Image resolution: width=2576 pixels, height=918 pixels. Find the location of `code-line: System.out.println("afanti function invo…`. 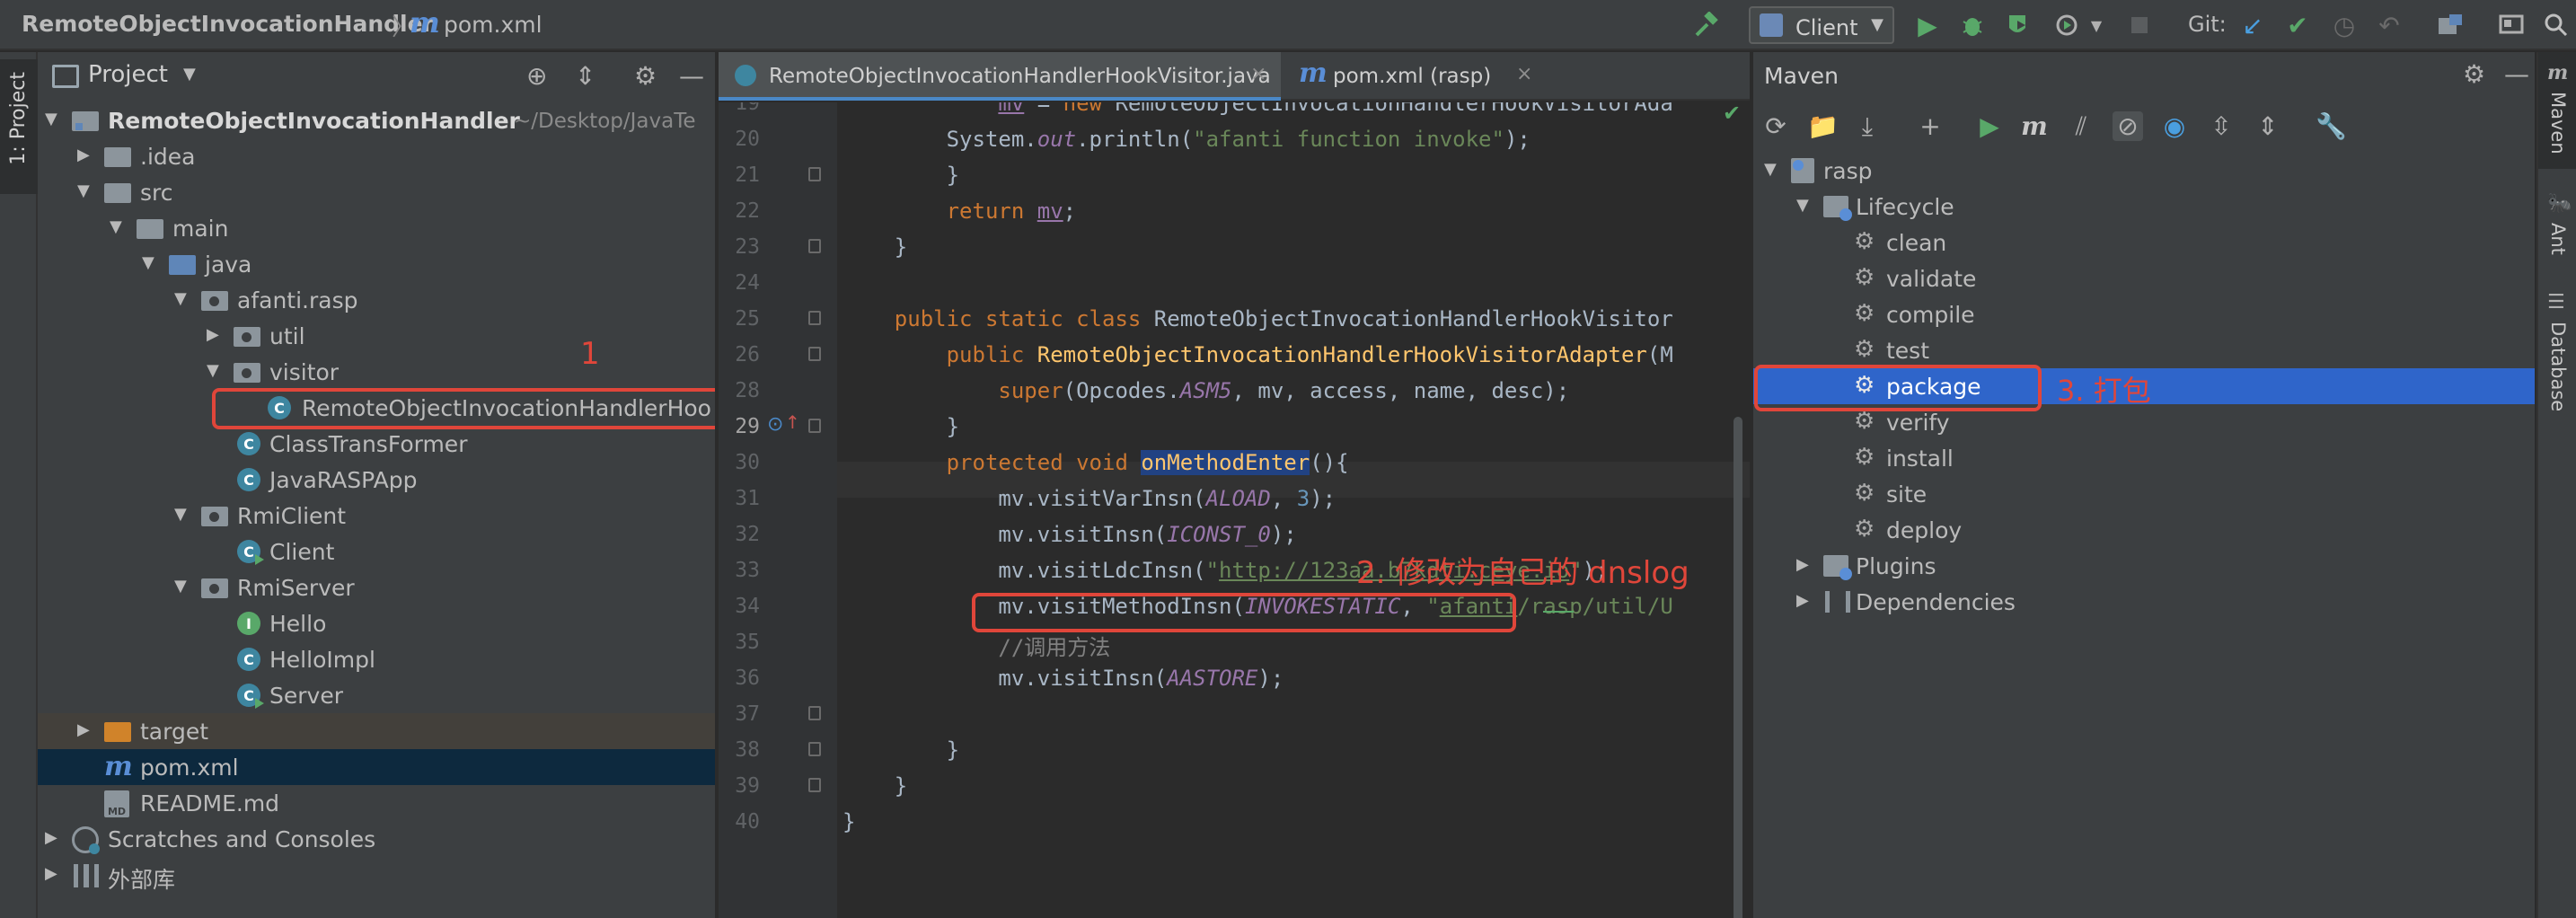

code-line: System.out.println("afanti function invo… is located at coordinates (1234, 138).